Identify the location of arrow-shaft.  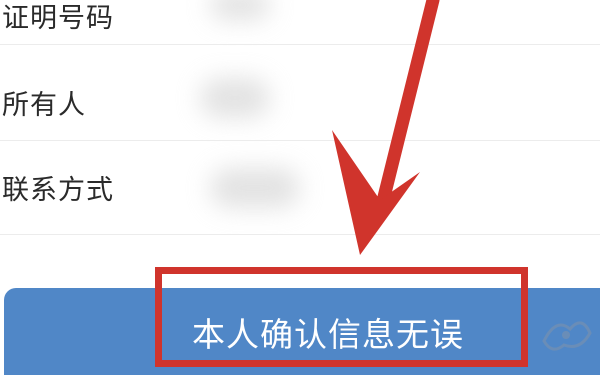
(407, 106).